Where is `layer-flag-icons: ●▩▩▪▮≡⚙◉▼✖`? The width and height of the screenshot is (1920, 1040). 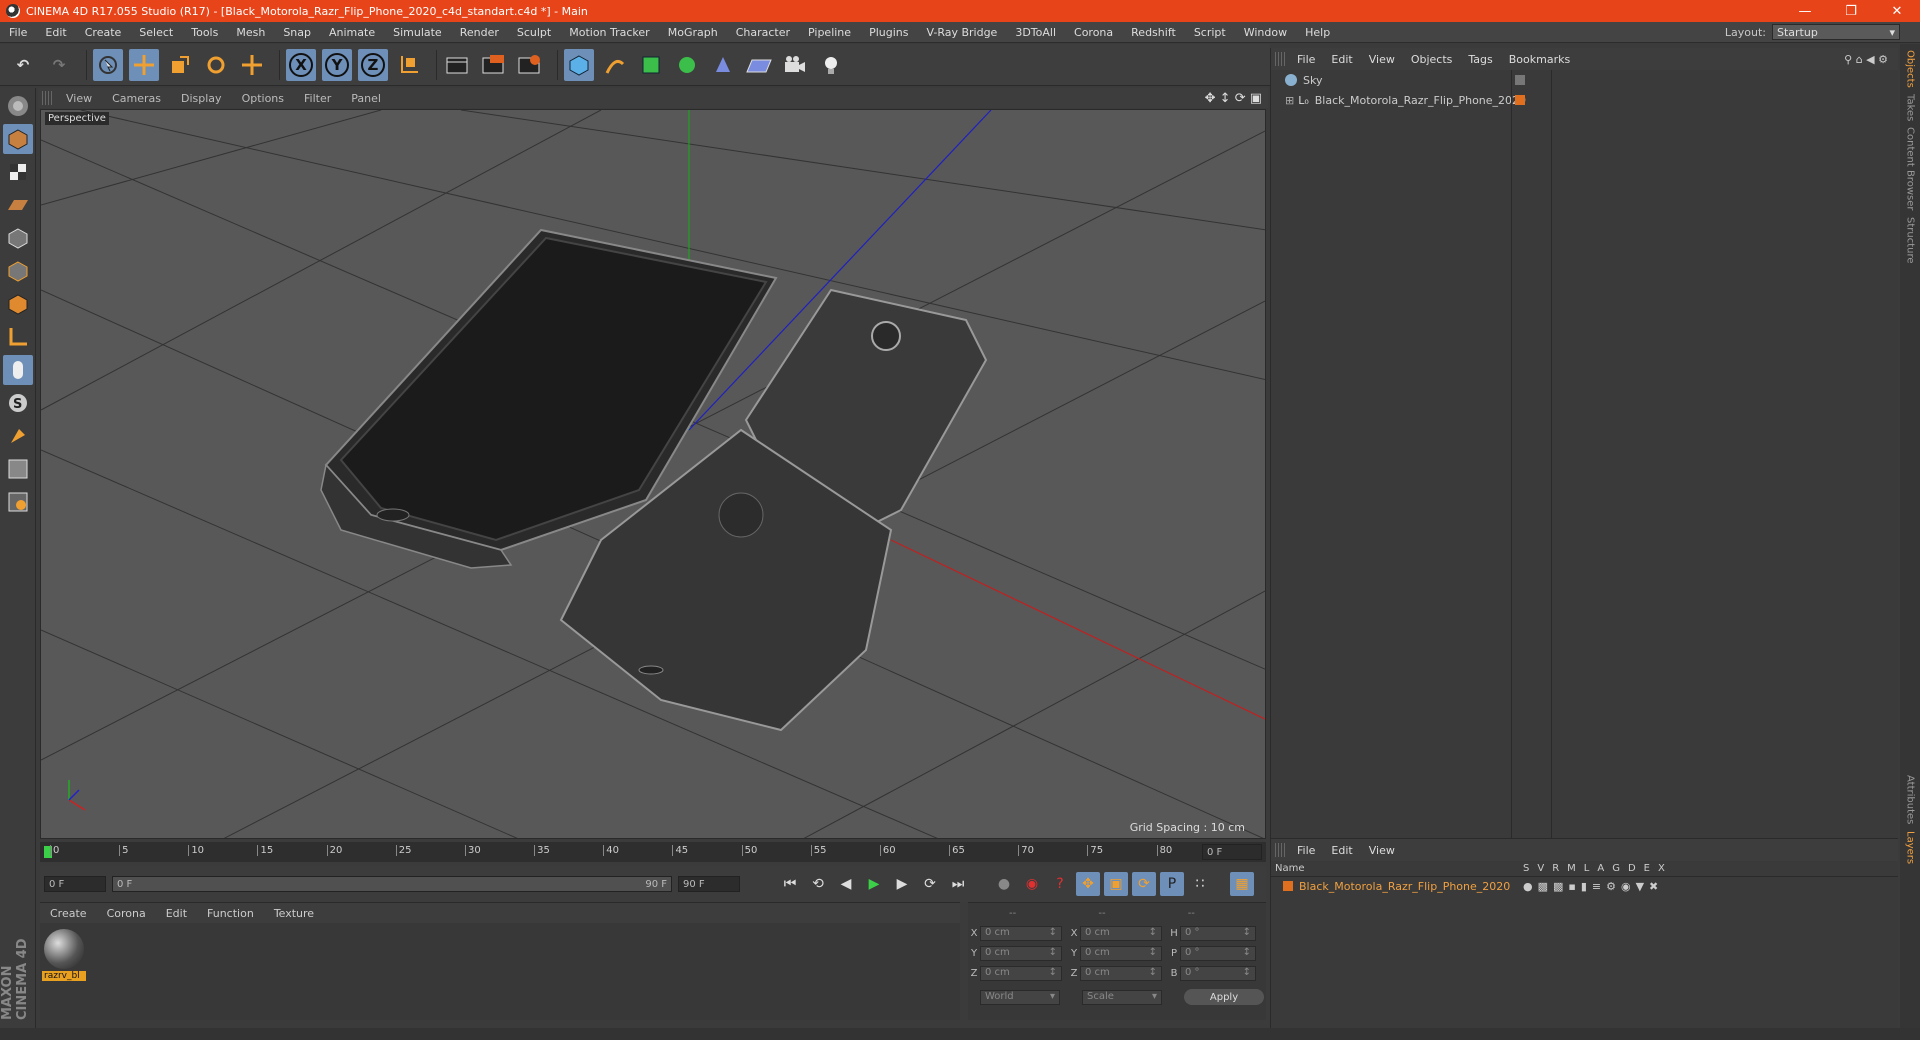 layer-flag-icons: ●▩▩▪▮≡⚙◉▼✖ is located at coordinates (1593, 886).